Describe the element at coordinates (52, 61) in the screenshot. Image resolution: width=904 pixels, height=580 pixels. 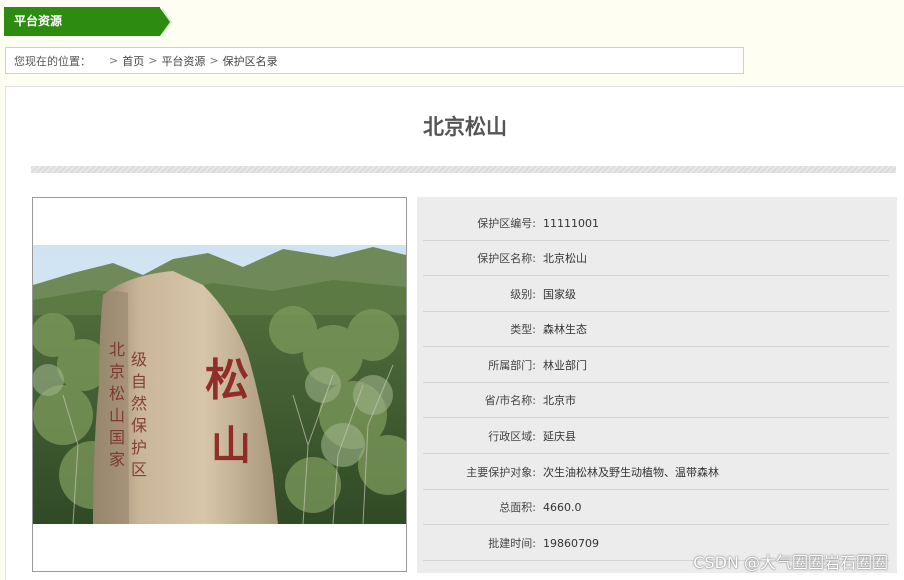
I see `breadcrumb-prefix: 您现在的位置：` at that location.